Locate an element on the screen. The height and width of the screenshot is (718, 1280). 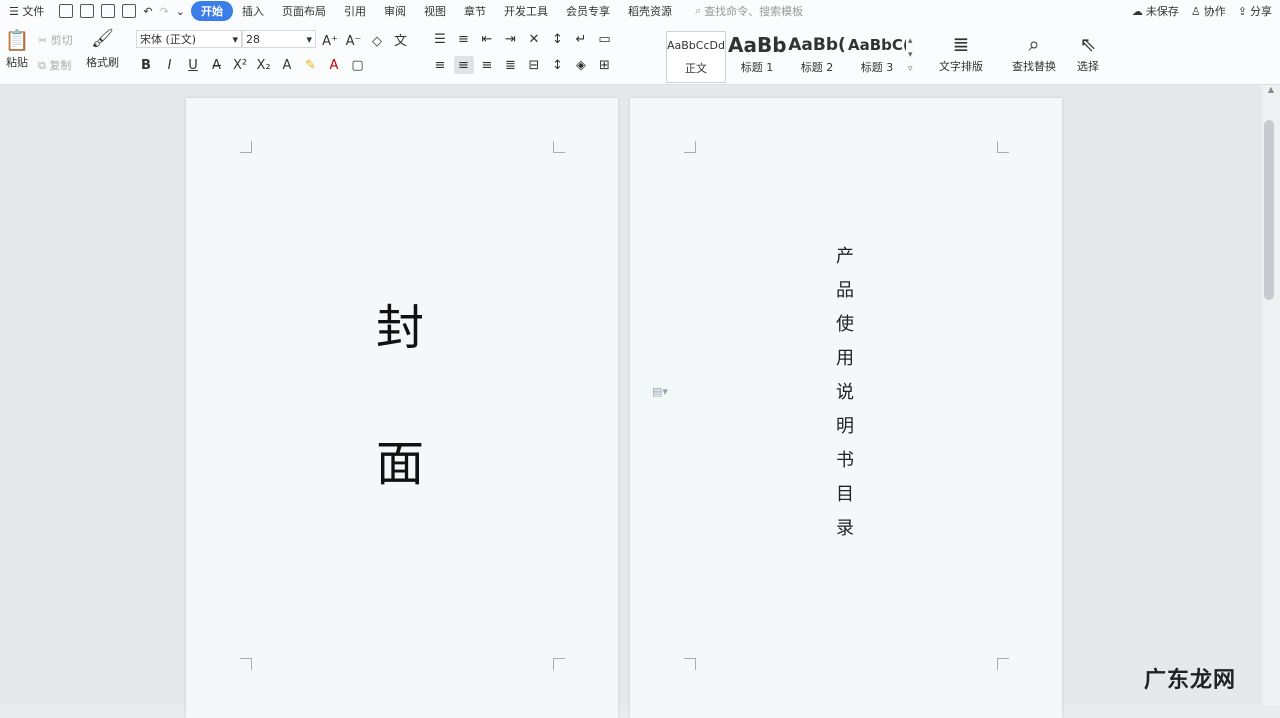
show-marks-icon: ↵ is located at coordinates (581, 39).